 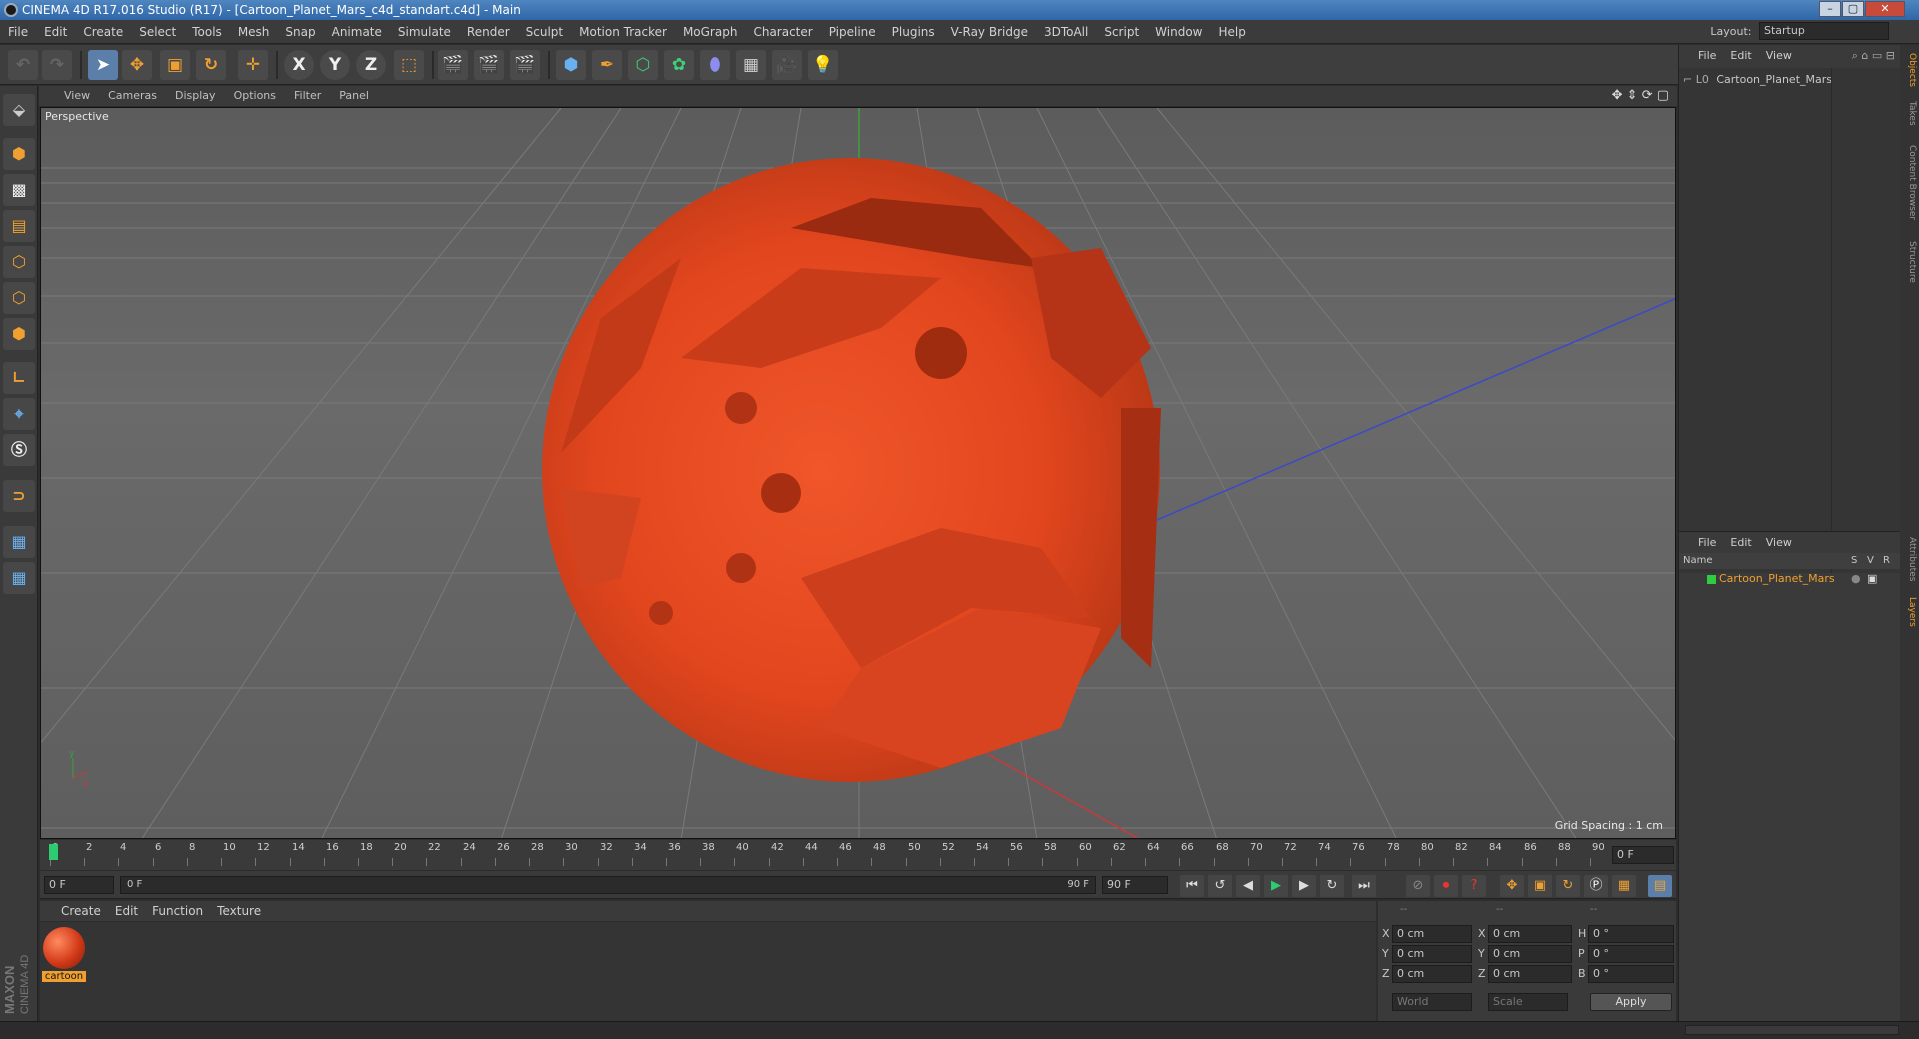 What do you see at coordinates (1540, 886) in the screenshot?
I see `key-scale-button: ▣` at bounding box center [1540, 886].